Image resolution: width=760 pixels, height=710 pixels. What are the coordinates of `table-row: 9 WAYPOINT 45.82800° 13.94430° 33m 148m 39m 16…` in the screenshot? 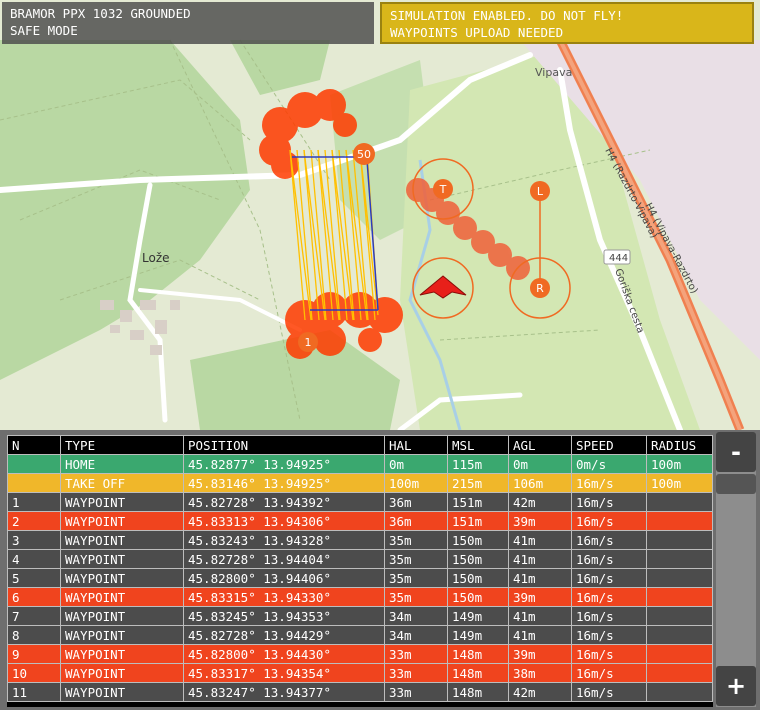 It's located at (360, 654).